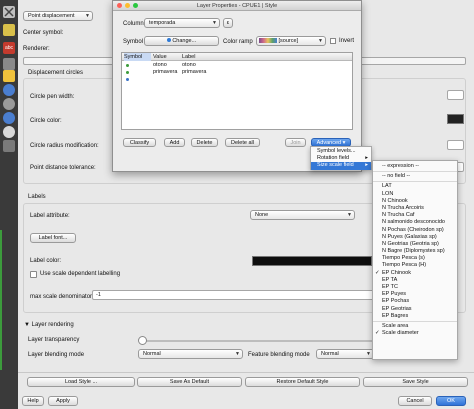 The height and width of the screenshot is (409, 474). I want to click on delete-all-button: Delete all, so click(242, 142).